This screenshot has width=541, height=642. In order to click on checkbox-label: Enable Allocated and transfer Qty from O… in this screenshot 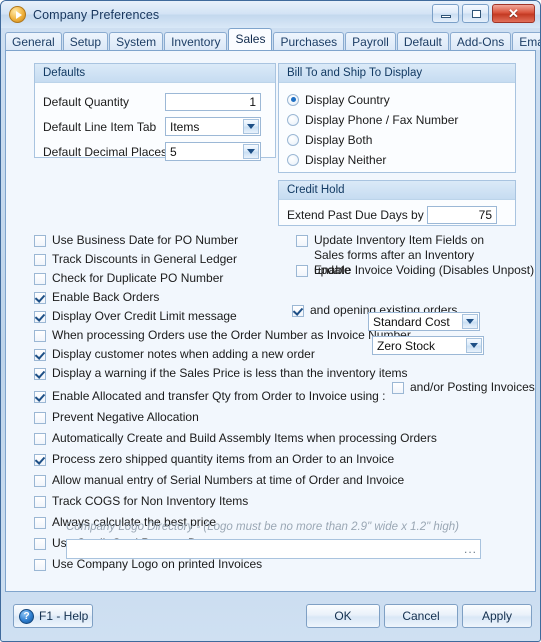, I will do `click(219, 396)`.